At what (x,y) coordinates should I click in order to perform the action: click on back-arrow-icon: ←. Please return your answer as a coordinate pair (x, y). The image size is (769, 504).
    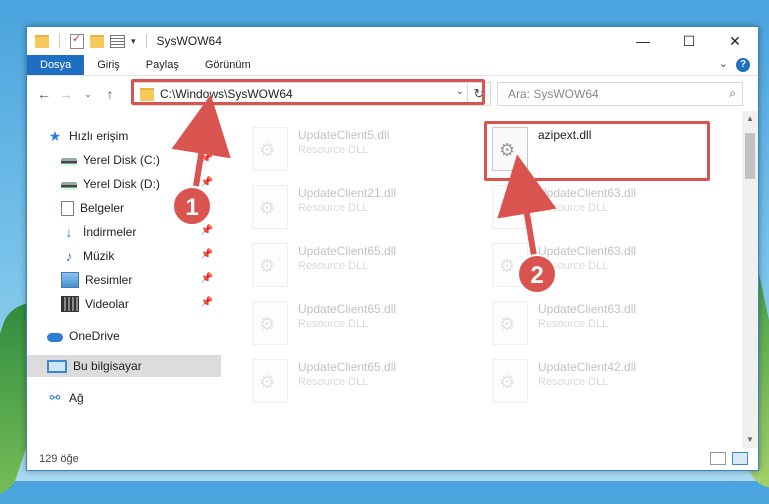
    Looking at the image, I should click on (44, 94).